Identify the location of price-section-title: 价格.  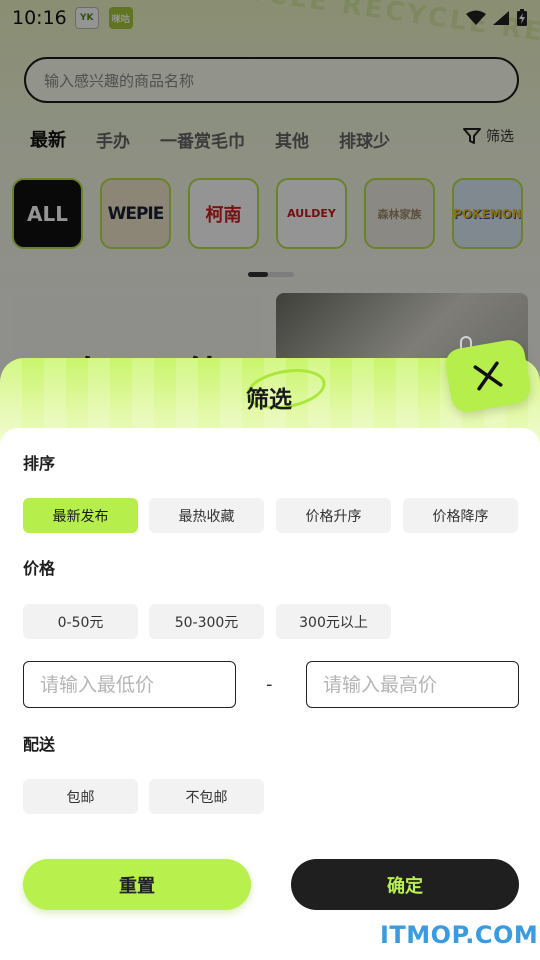
(39, 568).